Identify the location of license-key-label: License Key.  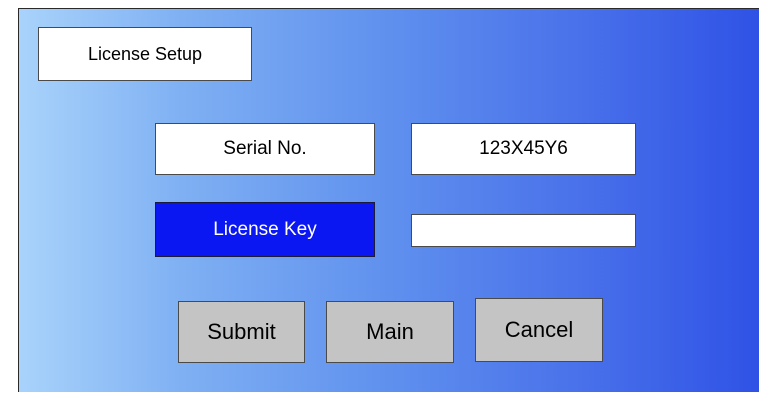
(265, 229).